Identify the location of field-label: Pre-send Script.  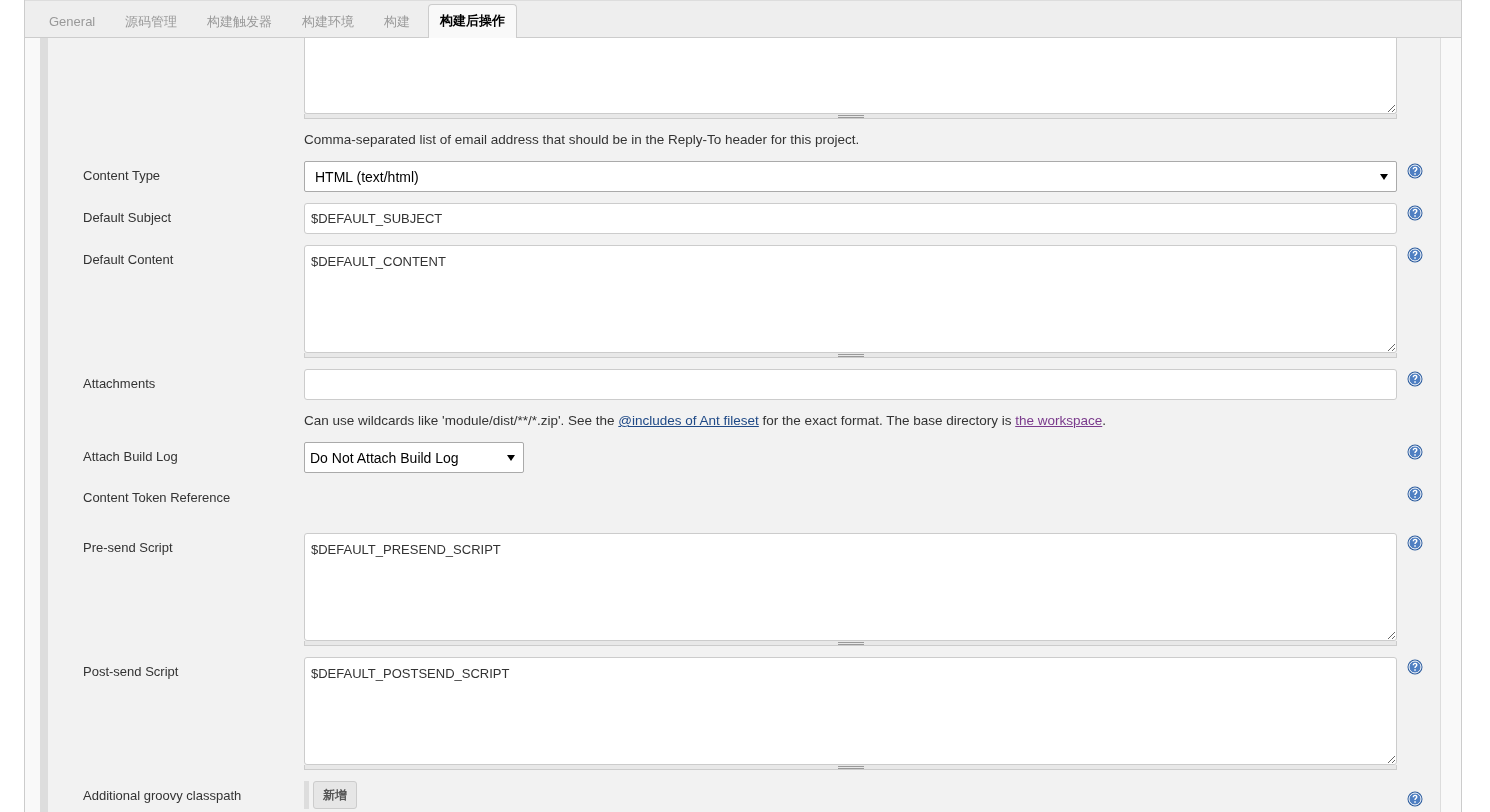
(128, 547).